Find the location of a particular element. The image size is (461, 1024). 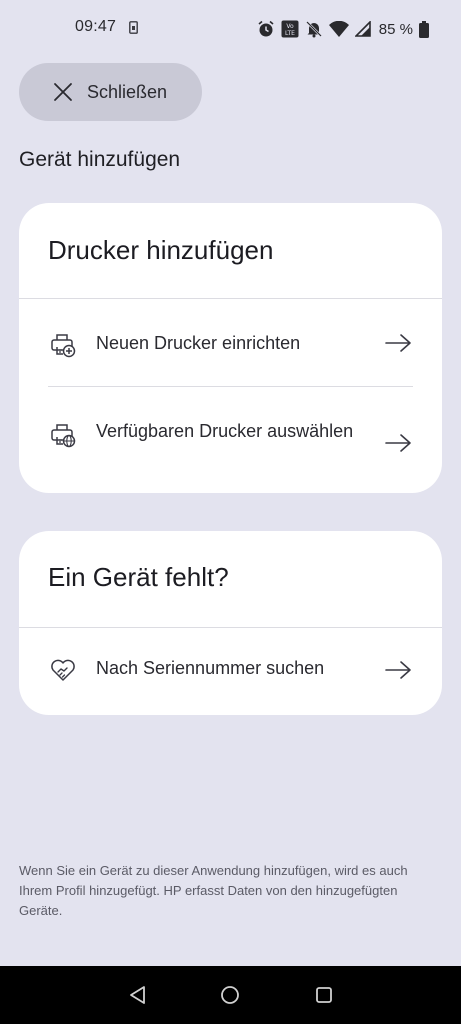

printer-add-icon is located at coordinates (63, 346).